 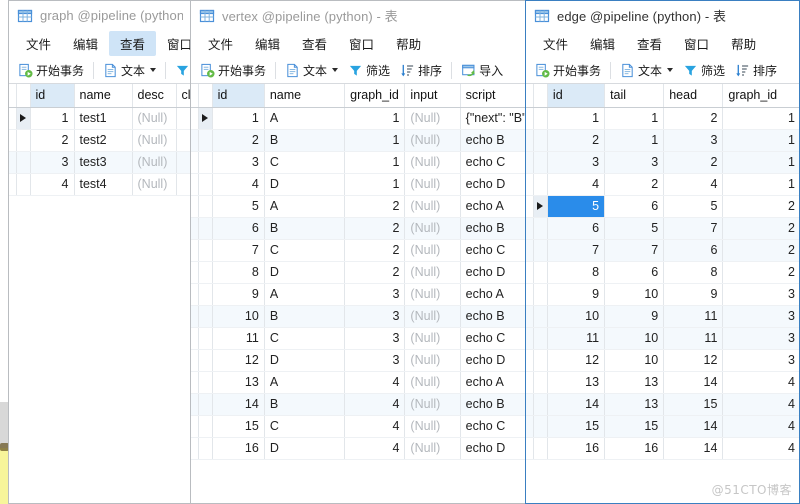 What do you see at coordinates (760, 162) in the screenshot?
I see `cell-graph-id: 1` at bounding box center [760, 162].